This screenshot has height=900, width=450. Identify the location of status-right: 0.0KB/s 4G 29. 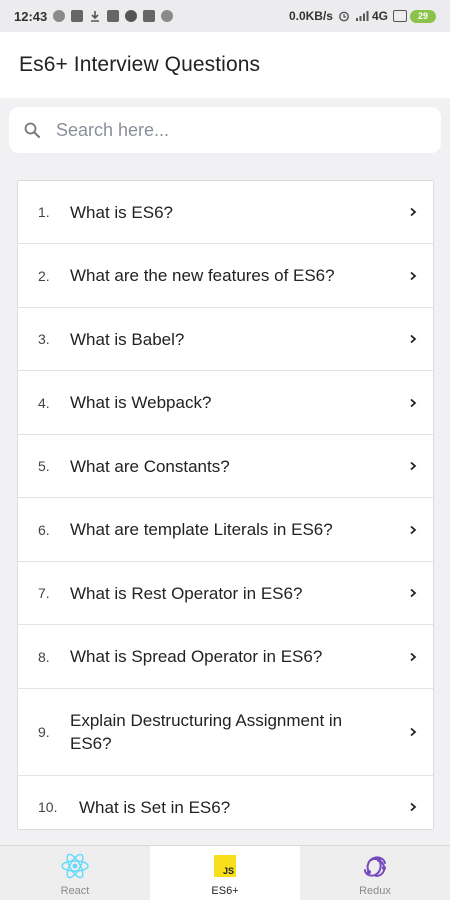
(362, 16).